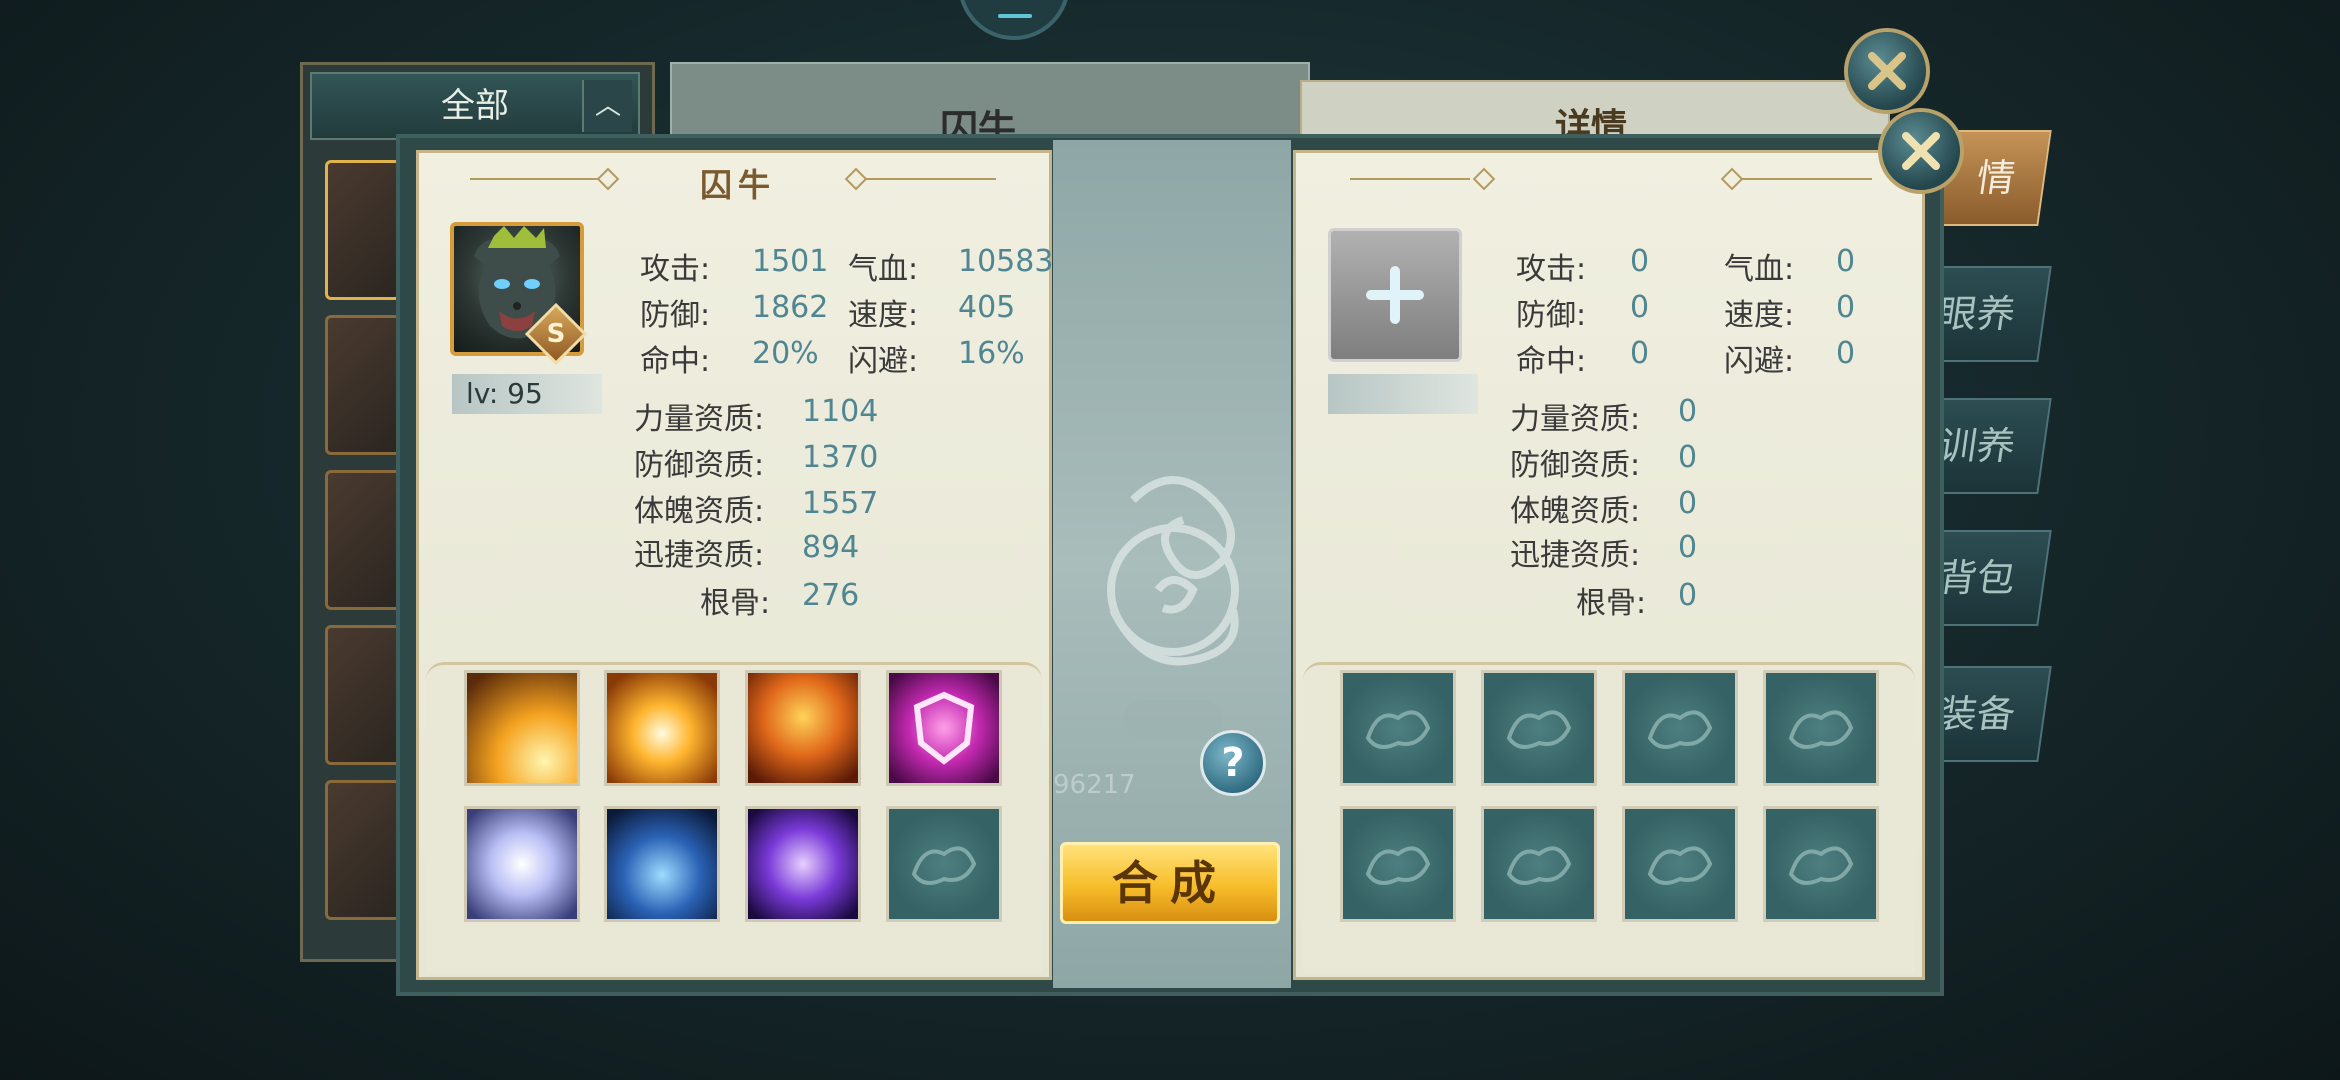 The width and height of the screenshot is (2340, 1080). What do you see at coordinates (840, 411) in the screenshot?
I see `aptitude-value: 1104` at bounding box center [840, 411].